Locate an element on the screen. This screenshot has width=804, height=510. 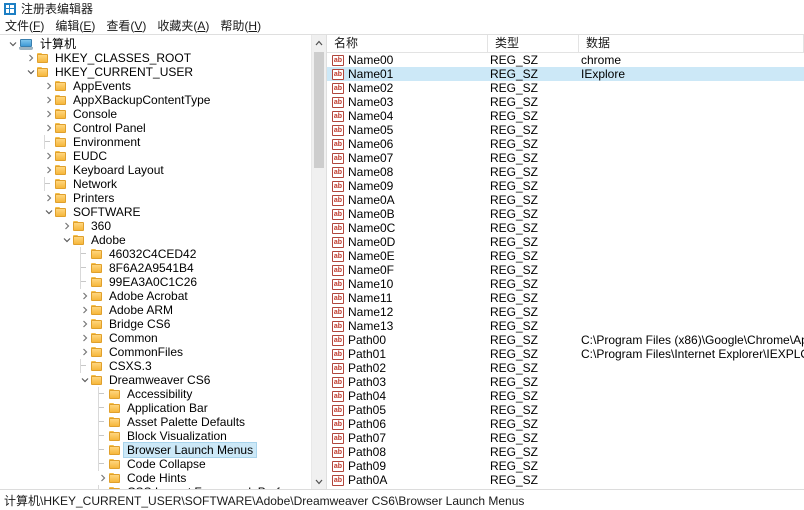
table-row: ab Name0E REG_SZ is located at coordinates (565, 256).